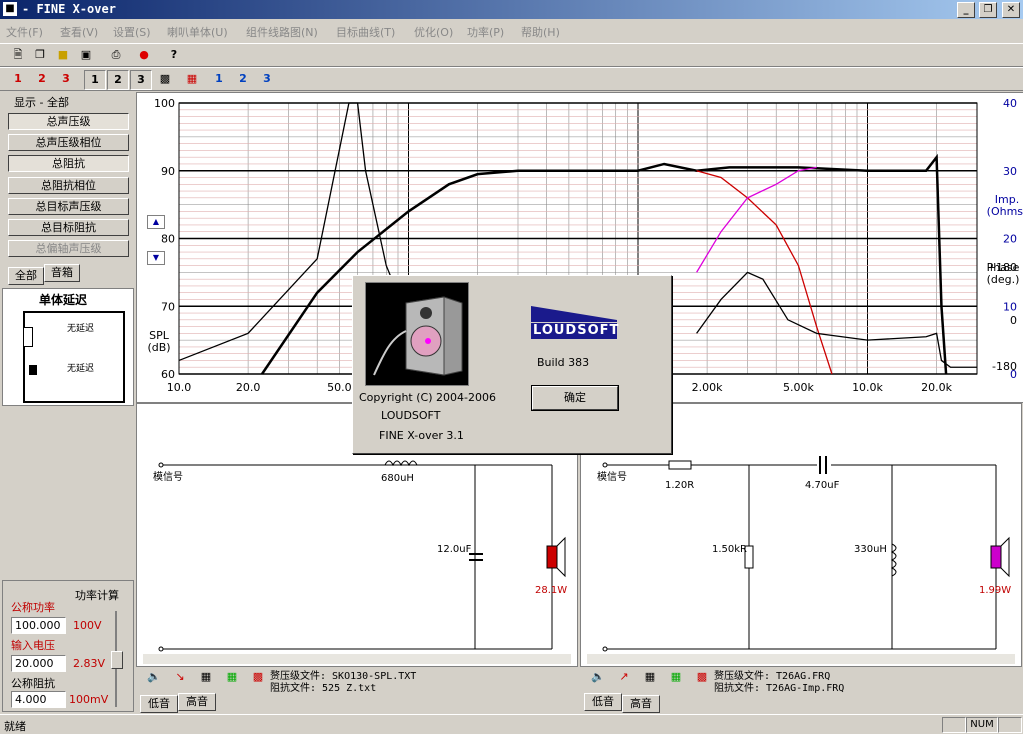 The height and width of the screenshot is (734, 1023). I want to click on ok-button: 确定, so click(575, 398).